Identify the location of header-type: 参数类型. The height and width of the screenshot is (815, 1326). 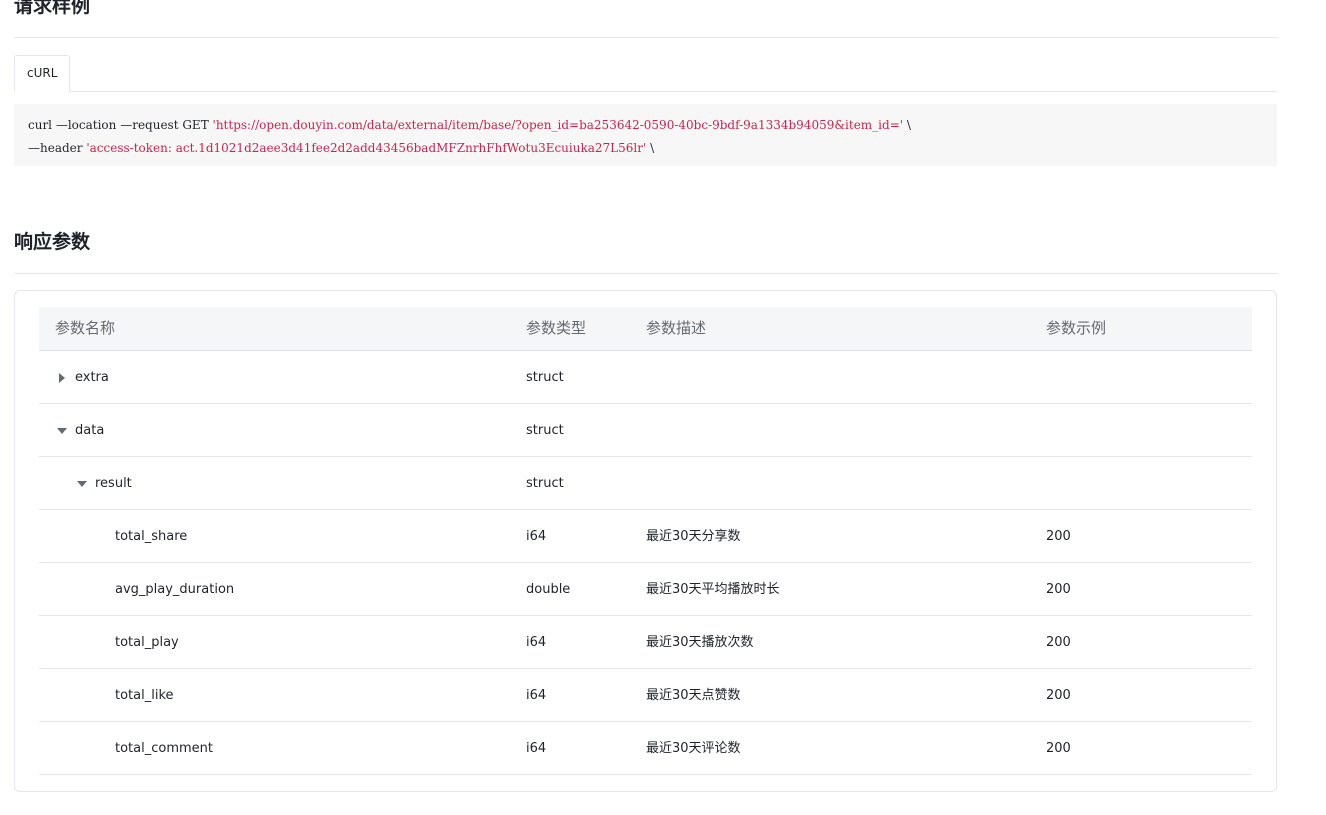
(556, 328).